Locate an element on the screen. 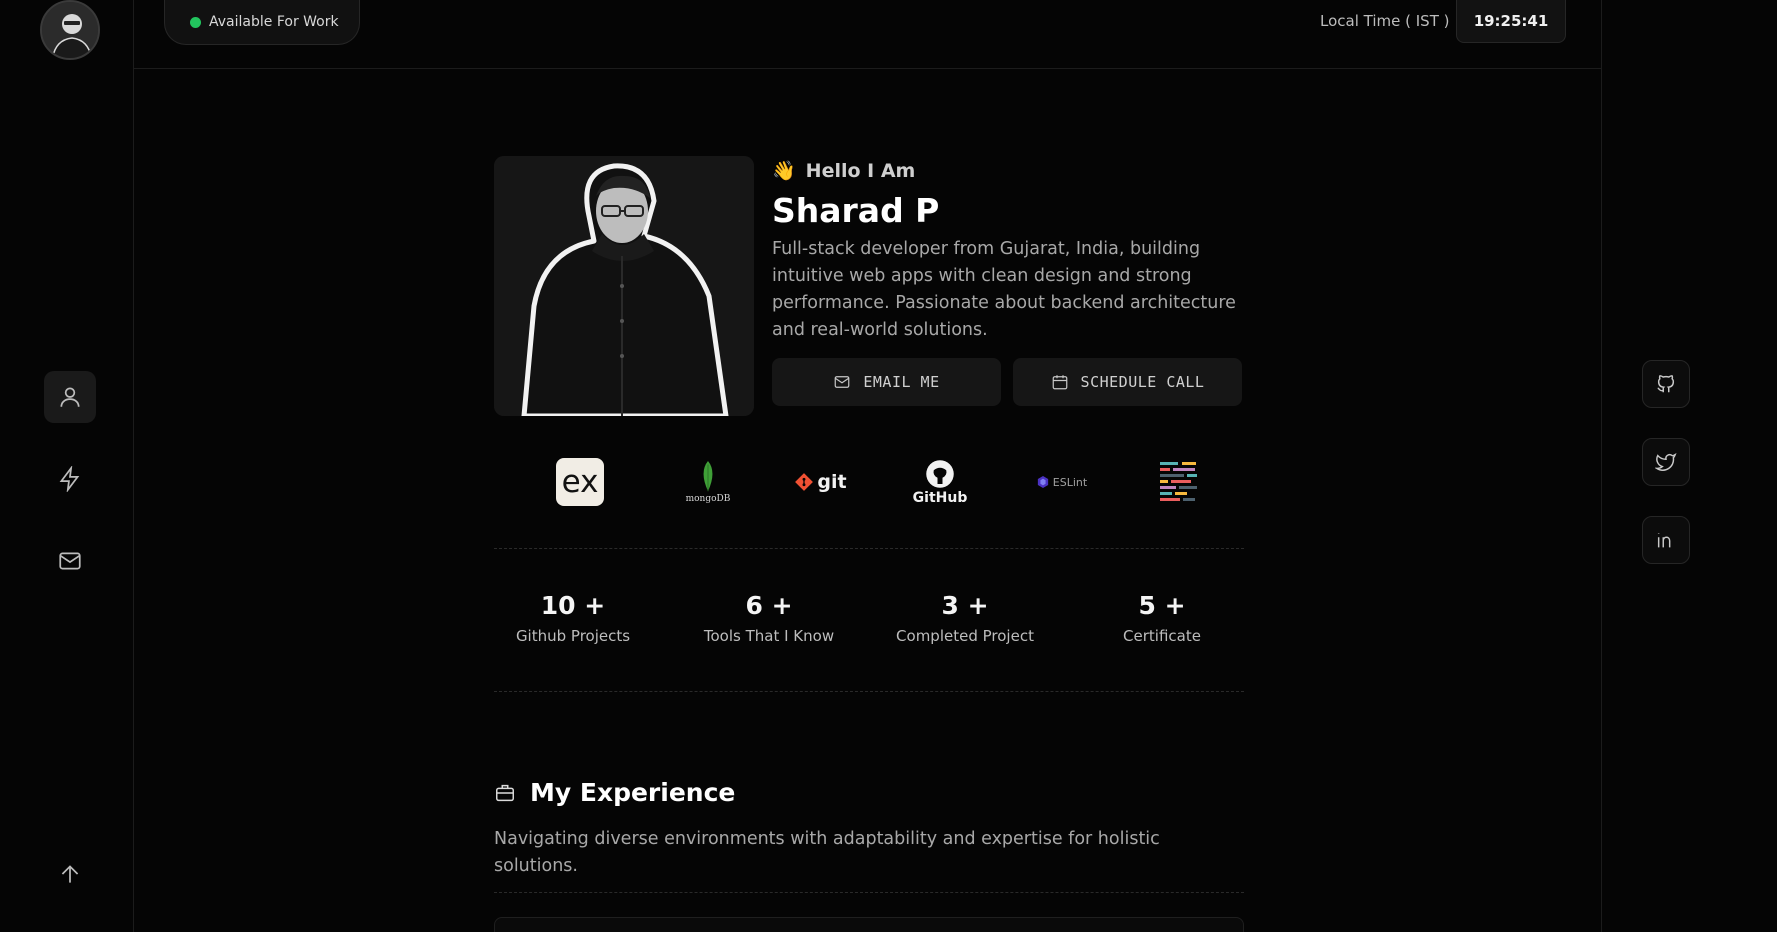  mongodb-logo: mongoDB is located at coordinates (708, 482).